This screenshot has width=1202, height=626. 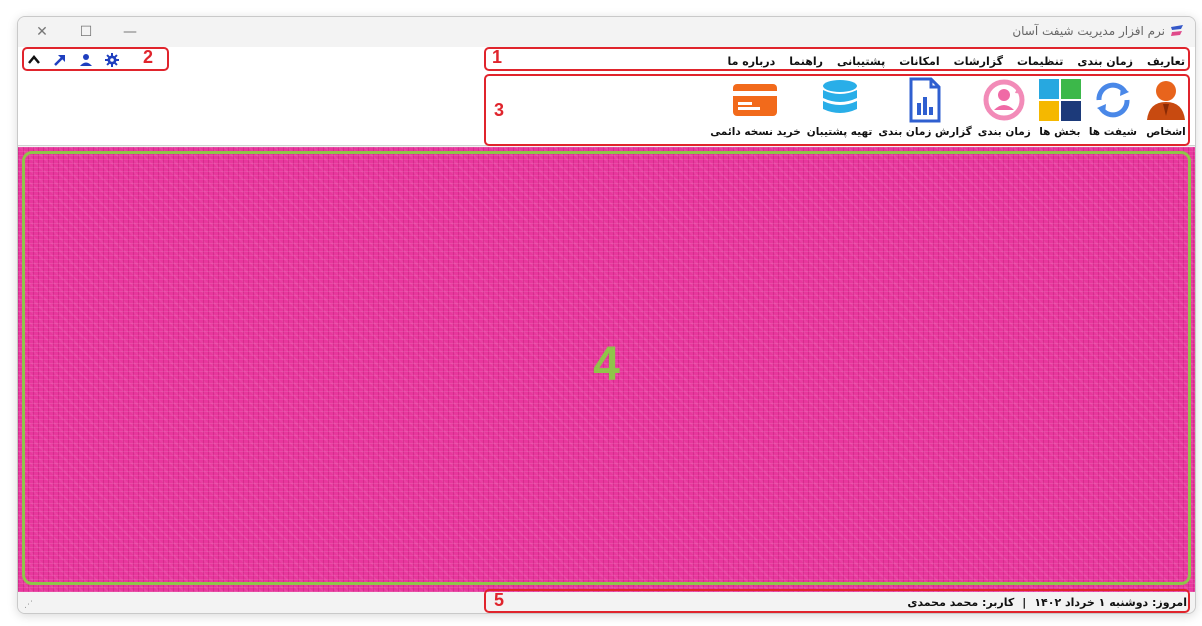 I want to click on annotation-number-5: 5, so click(x=499, y=600).